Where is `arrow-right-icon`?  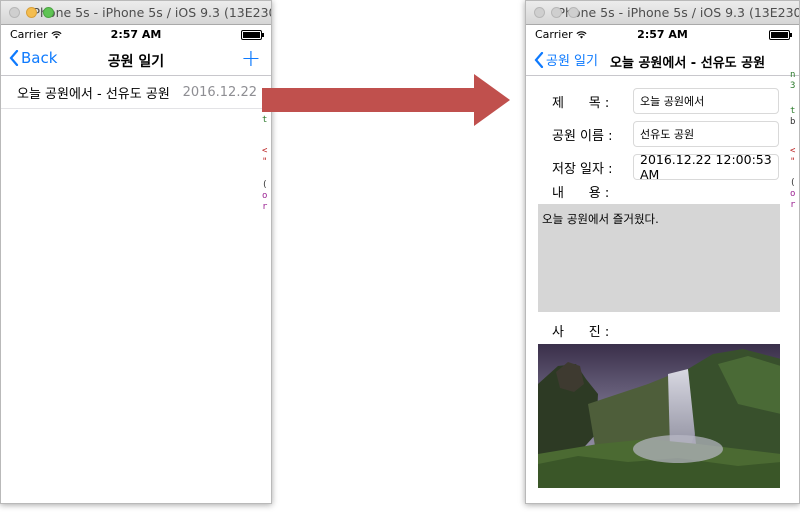
arrow-right-icon is located at coordinates (386, 100).